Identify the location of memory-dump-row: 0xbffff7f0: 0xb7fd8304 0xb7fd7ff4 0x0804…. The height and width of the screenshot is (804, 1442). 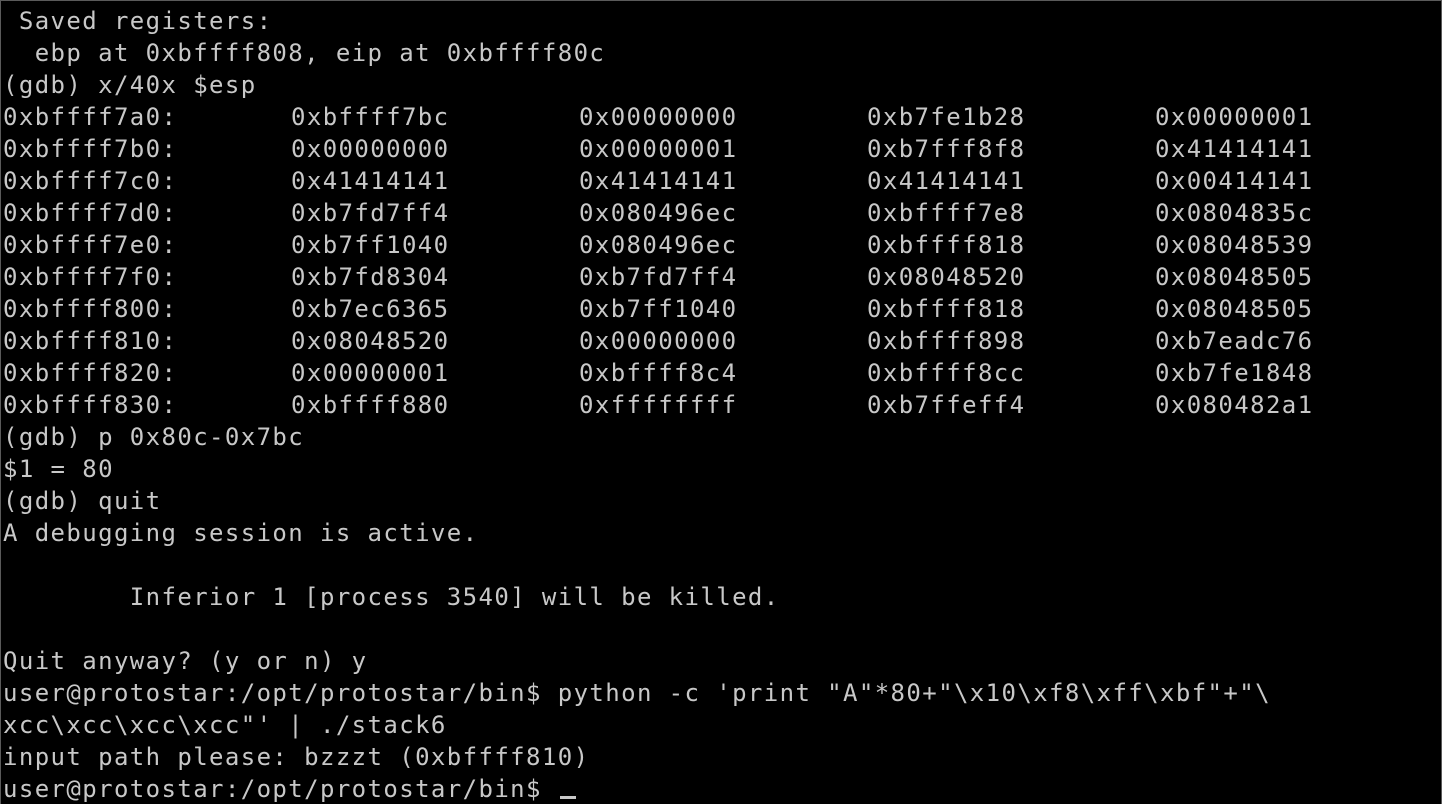
(722, 277).